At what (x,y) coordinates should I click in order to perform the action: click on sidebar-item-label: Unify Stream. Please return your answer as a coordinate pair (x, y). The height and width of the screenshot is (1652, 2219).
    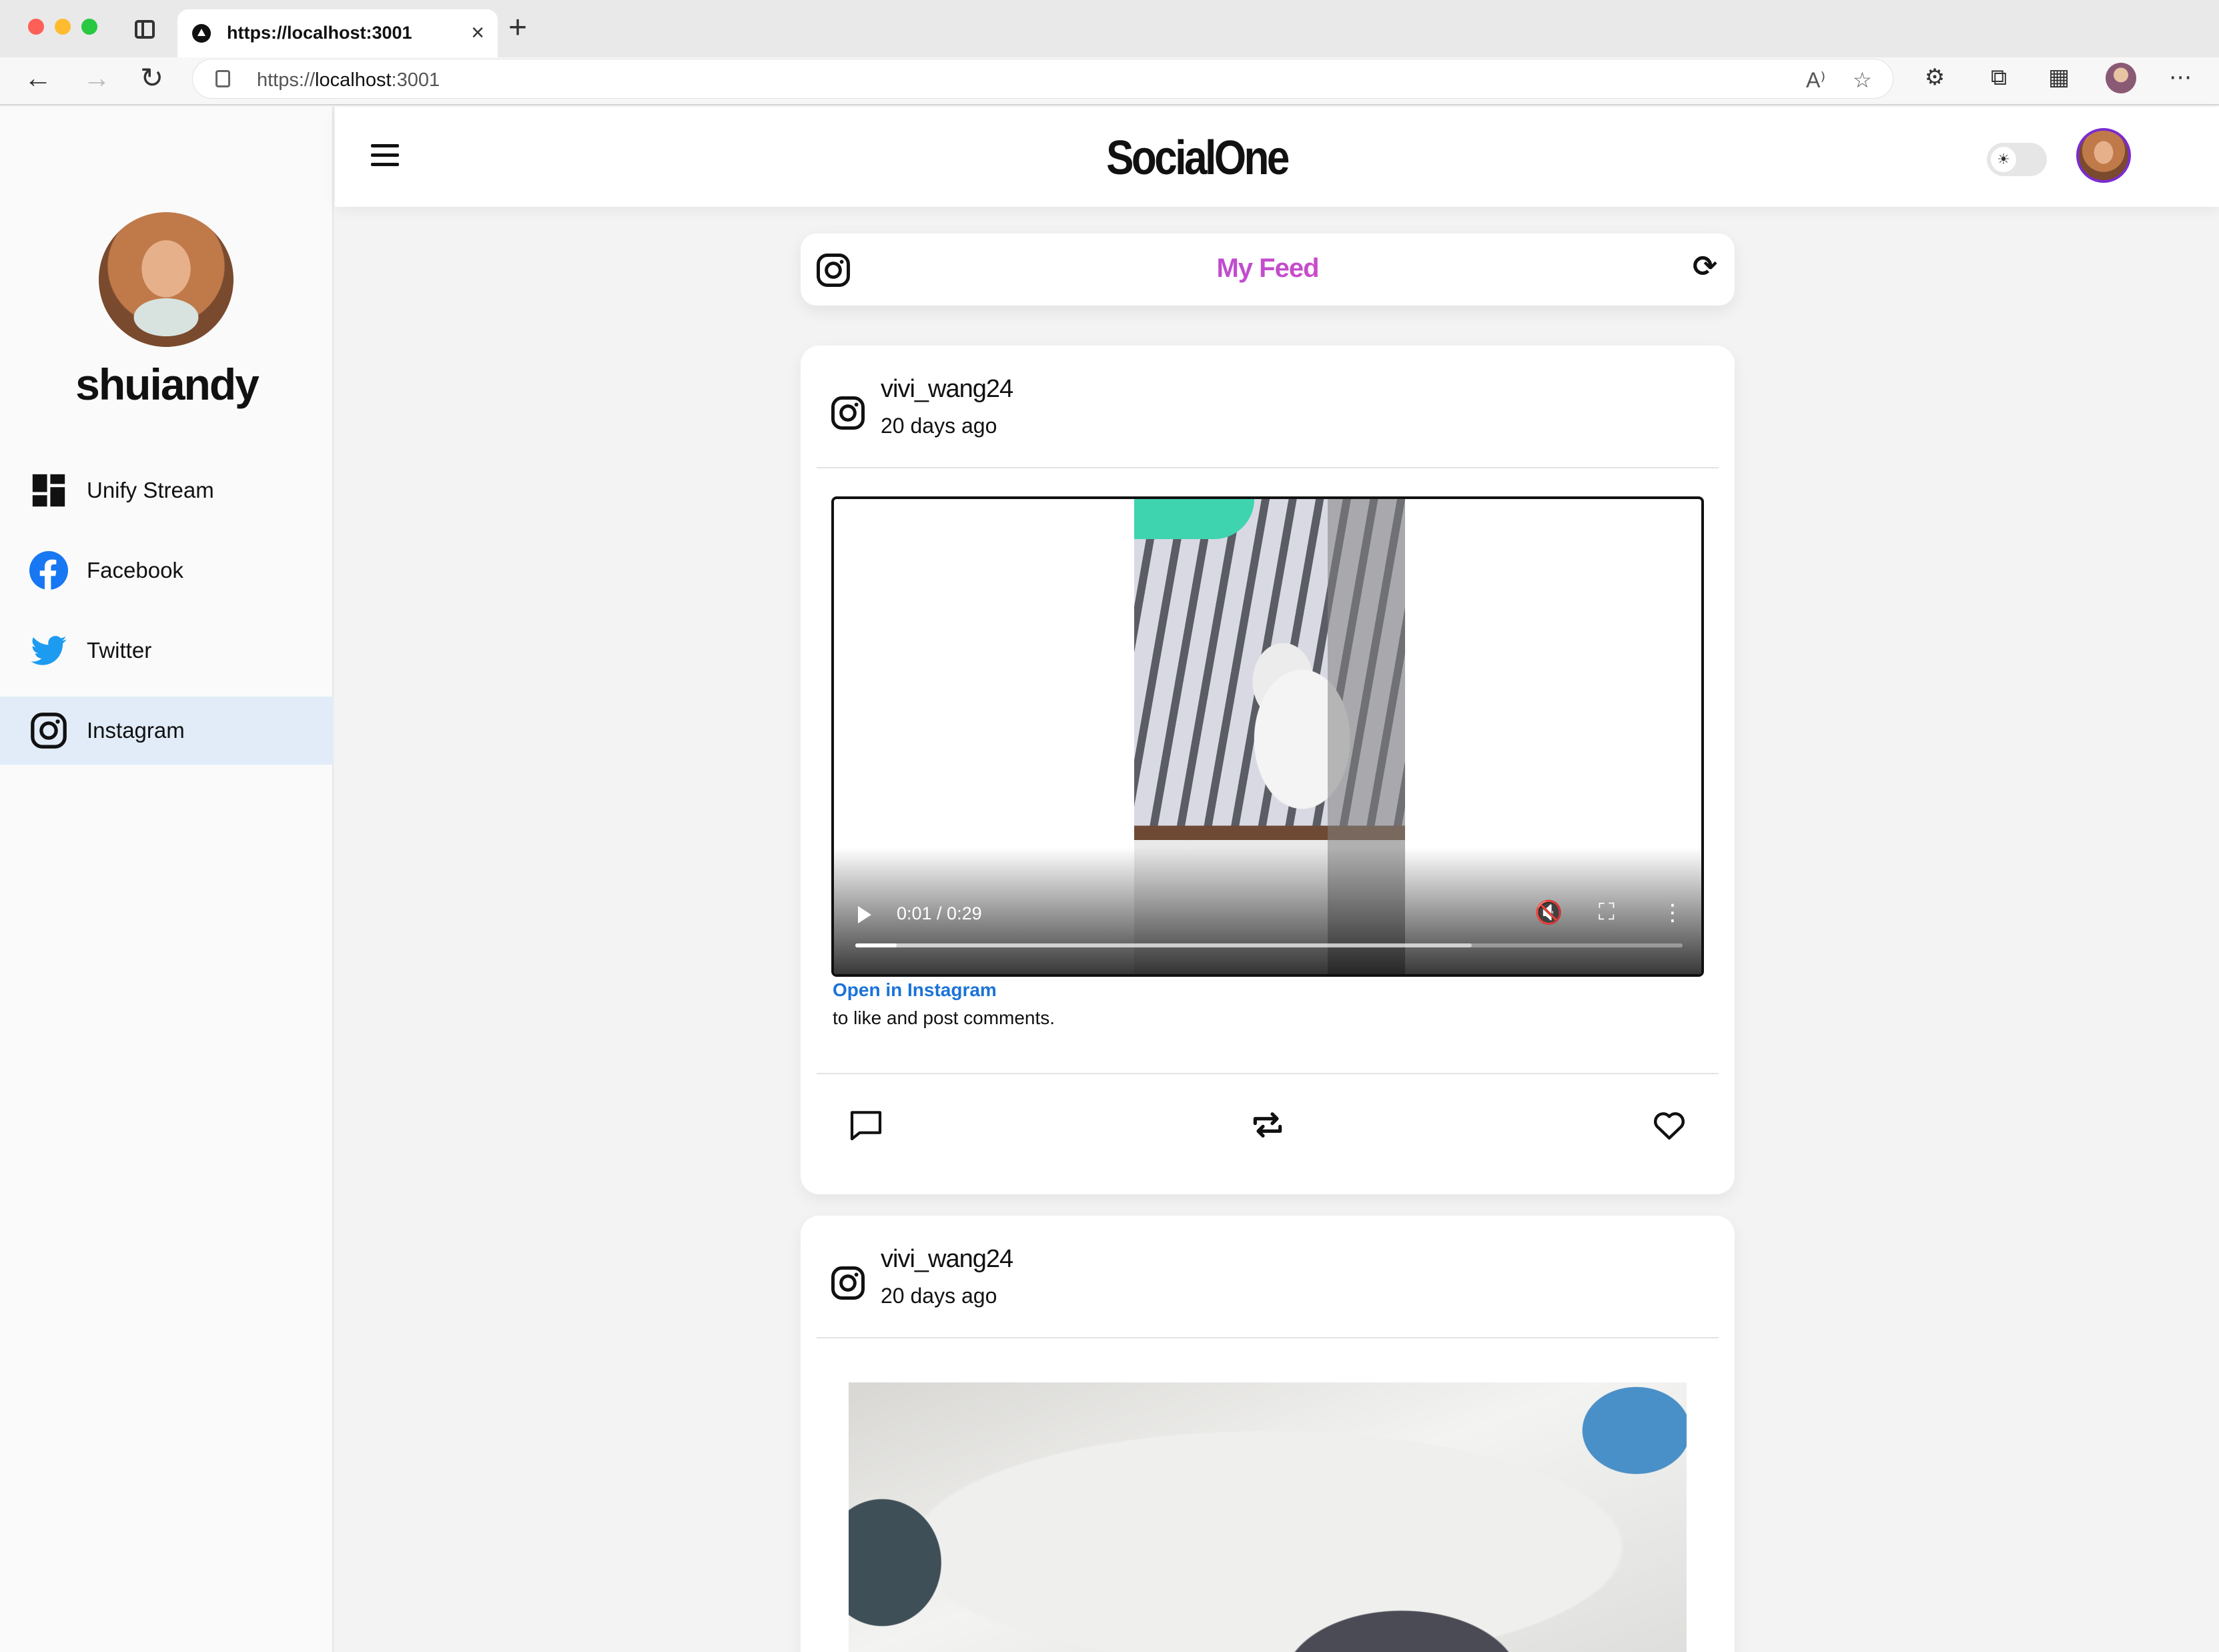
    Looking at the image, I should click on (150, 490).